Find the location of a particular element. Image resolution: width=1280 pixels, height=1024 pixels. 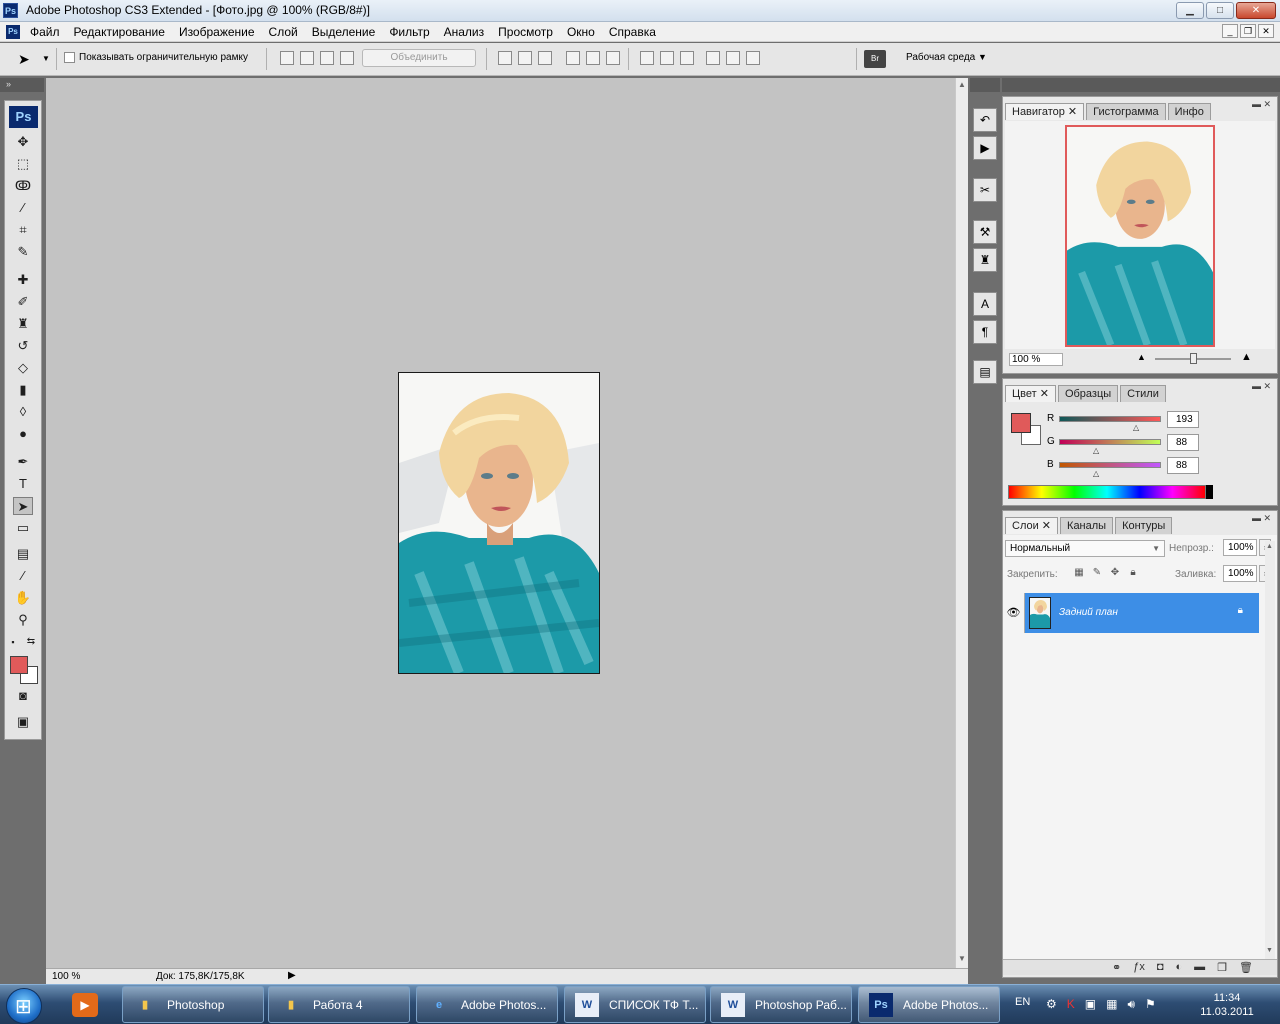

navigator-thumbnail is located at coordinates (1140, 236).